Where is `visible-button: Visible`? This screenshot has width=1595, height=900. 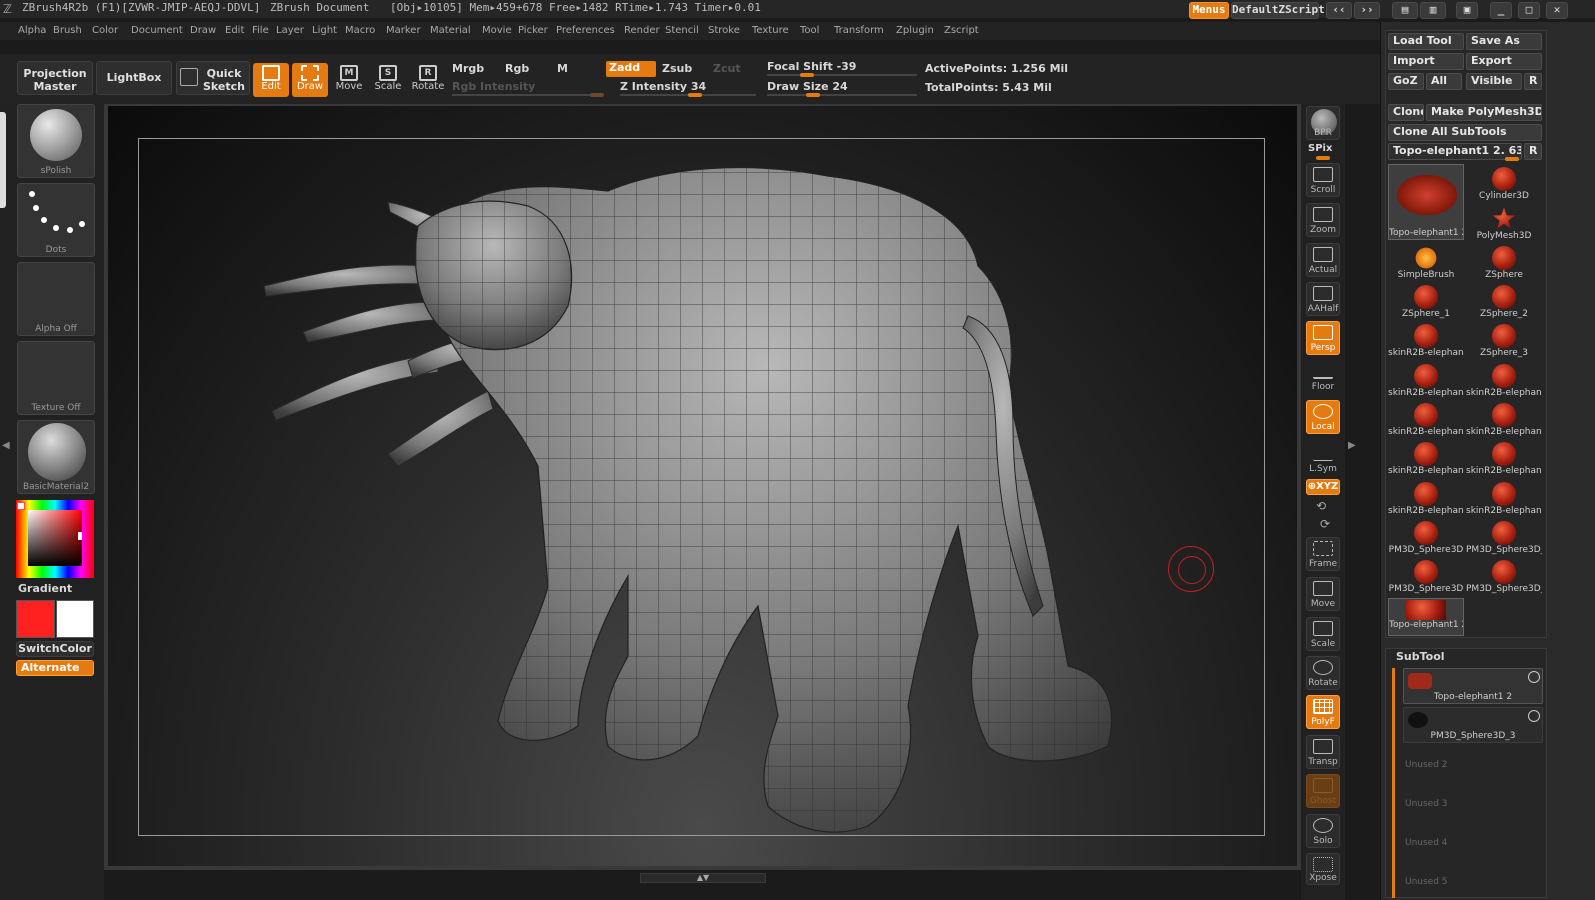
visible-button: Visible is located at coordinates (1494, 81).